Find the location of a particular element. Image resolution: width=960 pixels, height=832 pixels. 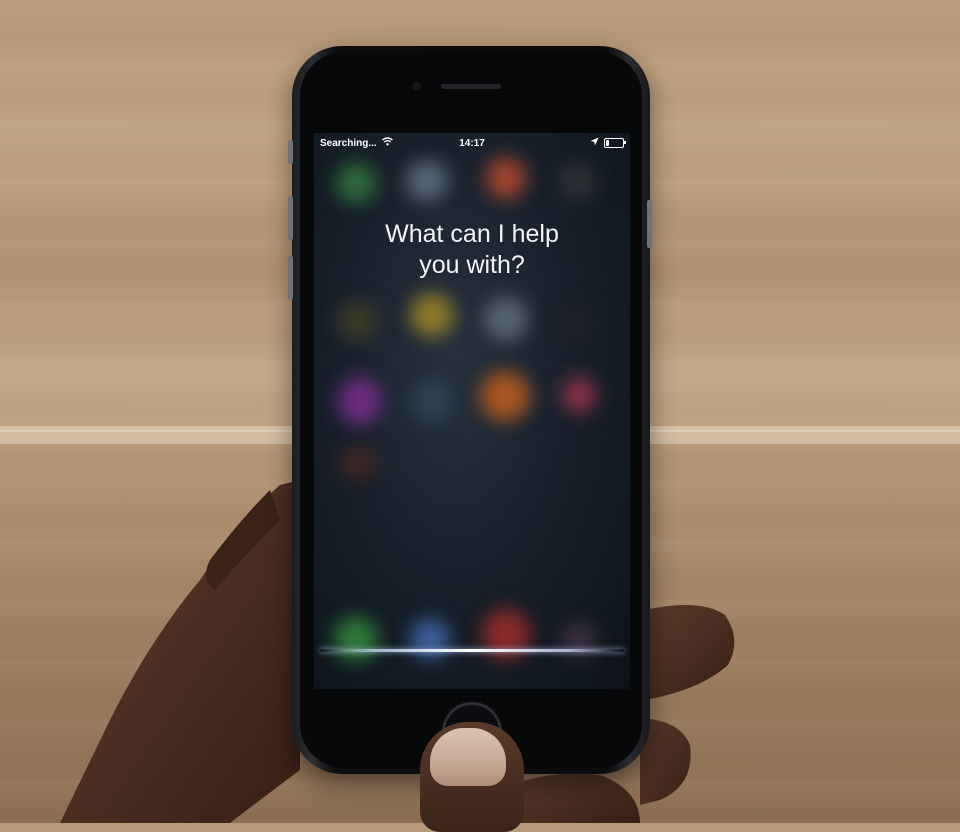

battery-icon is located at coordinates (614, 143).